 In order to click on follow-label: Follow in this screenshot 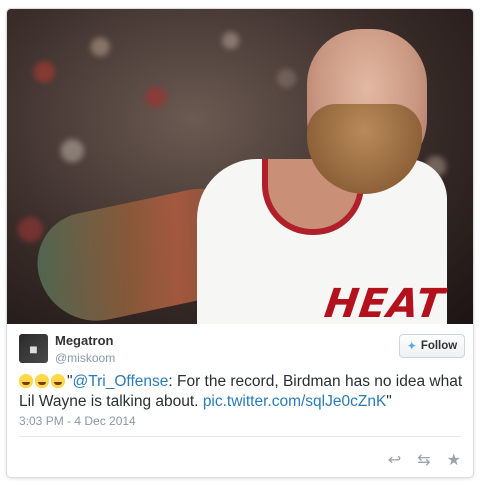, I will do `click(439, 346)`.